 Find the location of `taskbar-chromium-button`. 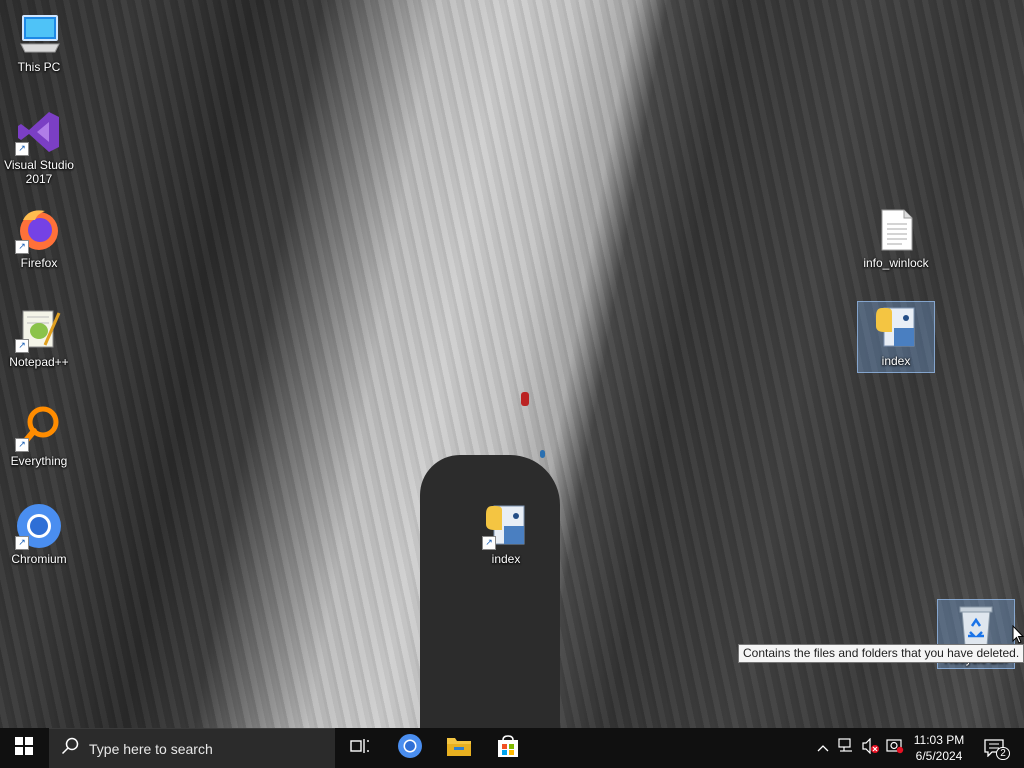

taskbar-chromium-button is located at coordinates (410, 748).